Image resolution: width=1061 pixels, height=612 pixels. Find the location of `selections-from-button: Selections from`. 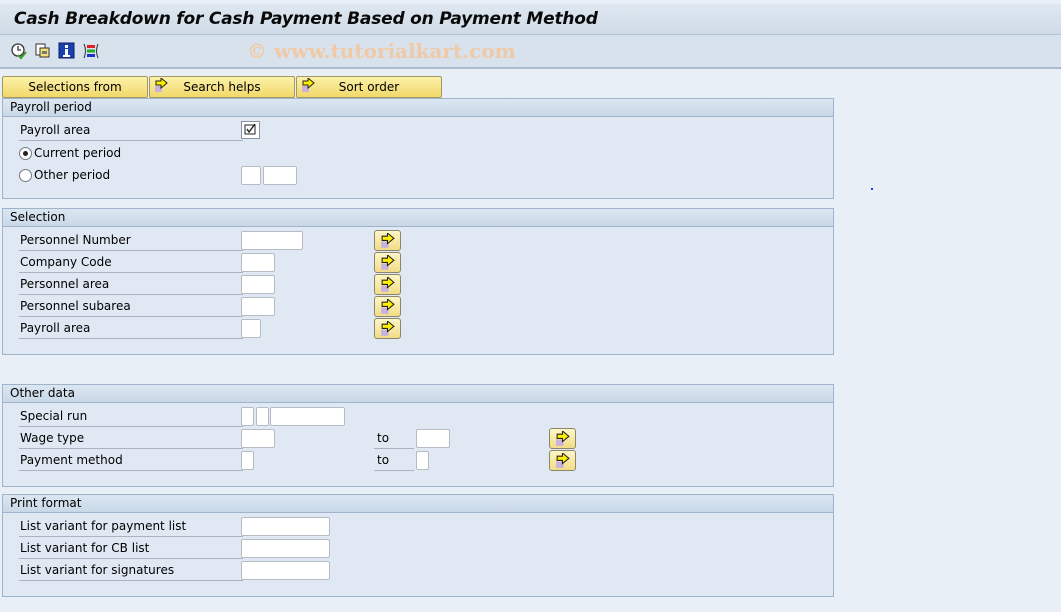

selections-from-button: Selections from is located at coordinates (75, 87).